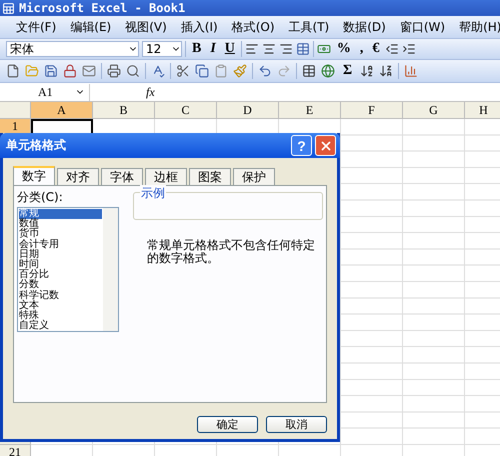 The image size is (500, 456). I want to click on style-button: B, so click(196, 49).